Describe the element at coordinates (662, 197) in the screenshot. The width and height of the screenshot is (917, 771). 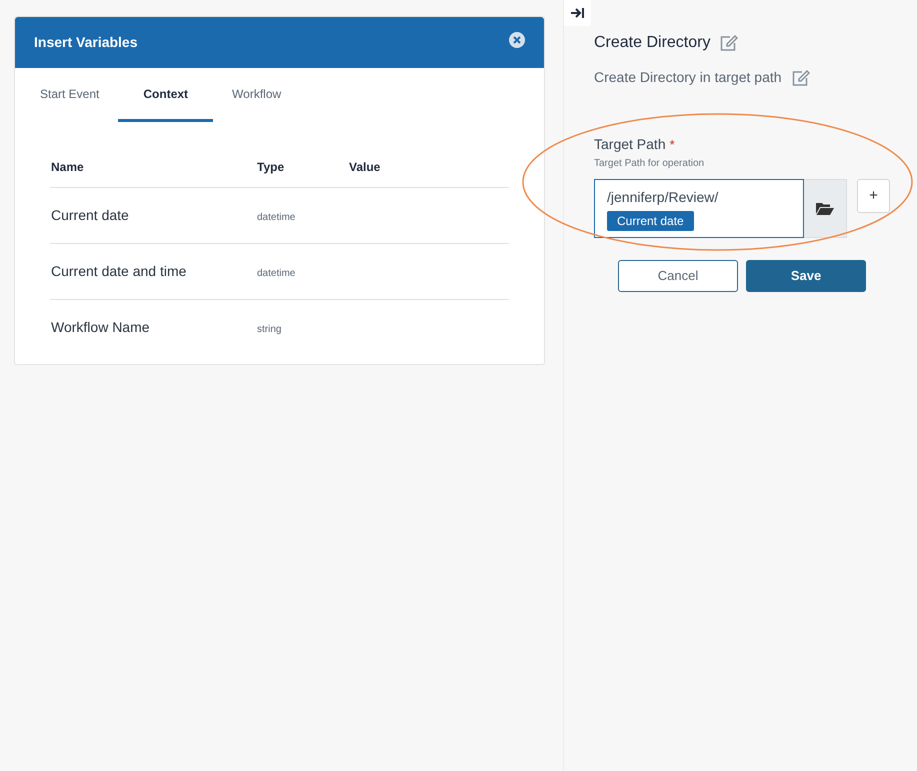
I see `path-value: /jenniferp/Review/` at that location.